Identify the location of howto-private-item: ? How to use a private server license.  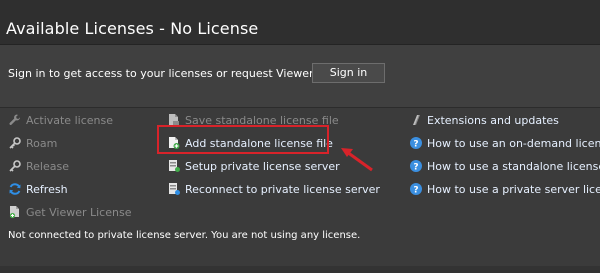
(504, 189).